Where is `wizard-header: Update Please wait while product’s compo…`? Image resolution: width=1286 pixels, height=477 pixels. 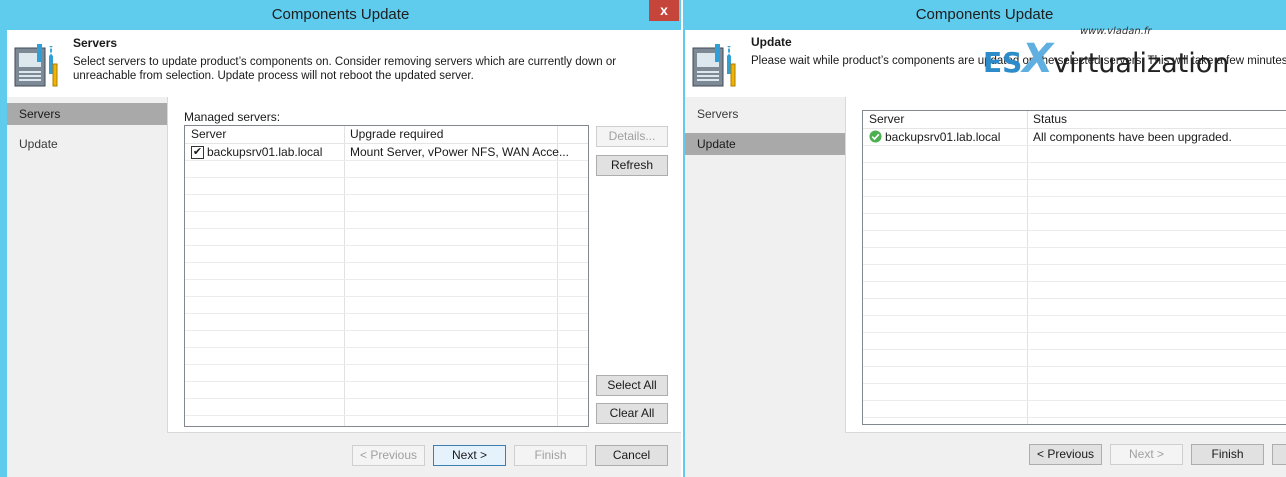
wizard-header: Update Please wait while product’s compo… is located at coordinates (985, 63).